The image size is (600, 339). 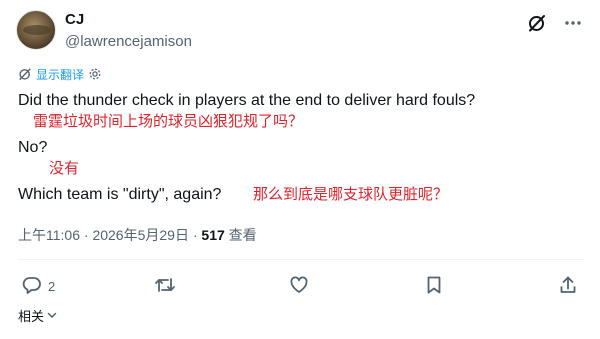 What do you see at coordinates (49, 235) in the screenshot?
I see `tweet-time: 上午11:06` at bounding box center [49, 235].